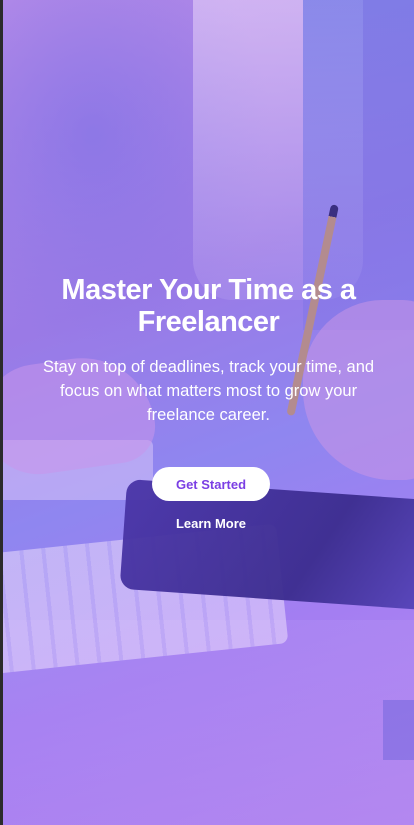  I want to click on background-shadow, so click(398, 730).